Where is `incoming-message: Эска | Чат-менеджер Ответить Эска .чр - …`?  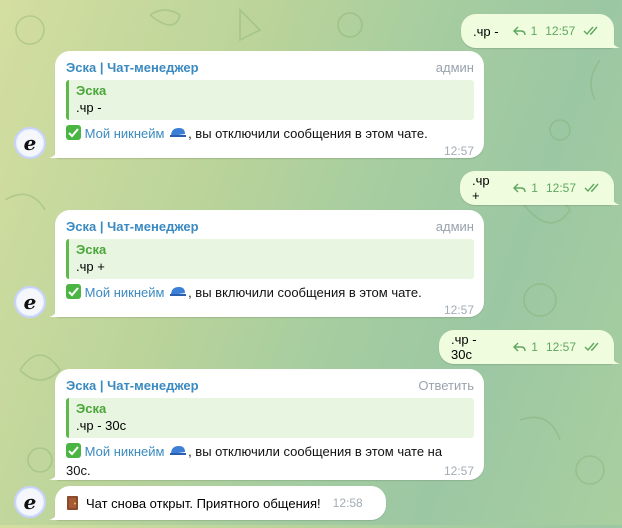 incoming-message: Эска | Чат-менеджер Ответить Эска .чр - … is located at coordinates (266, 424).